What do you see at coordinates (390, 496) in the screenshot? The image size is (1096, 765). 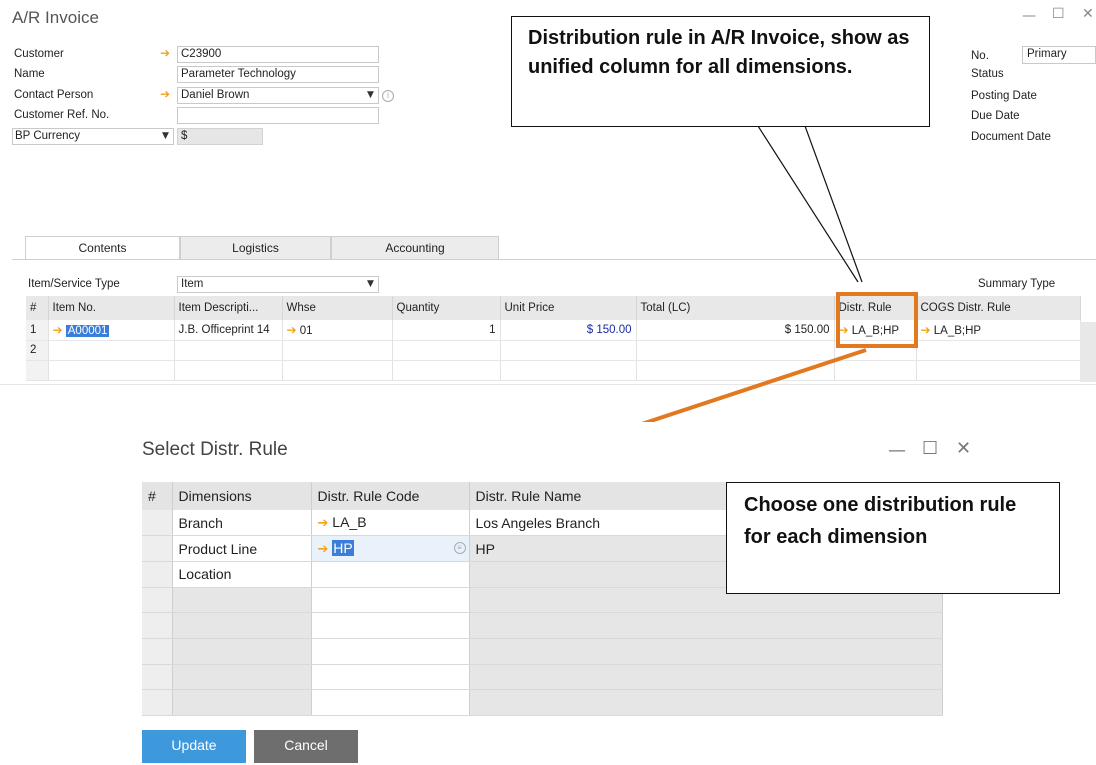 I see `column-header: Distr. Rule Code` at bounding box center [390, 496].